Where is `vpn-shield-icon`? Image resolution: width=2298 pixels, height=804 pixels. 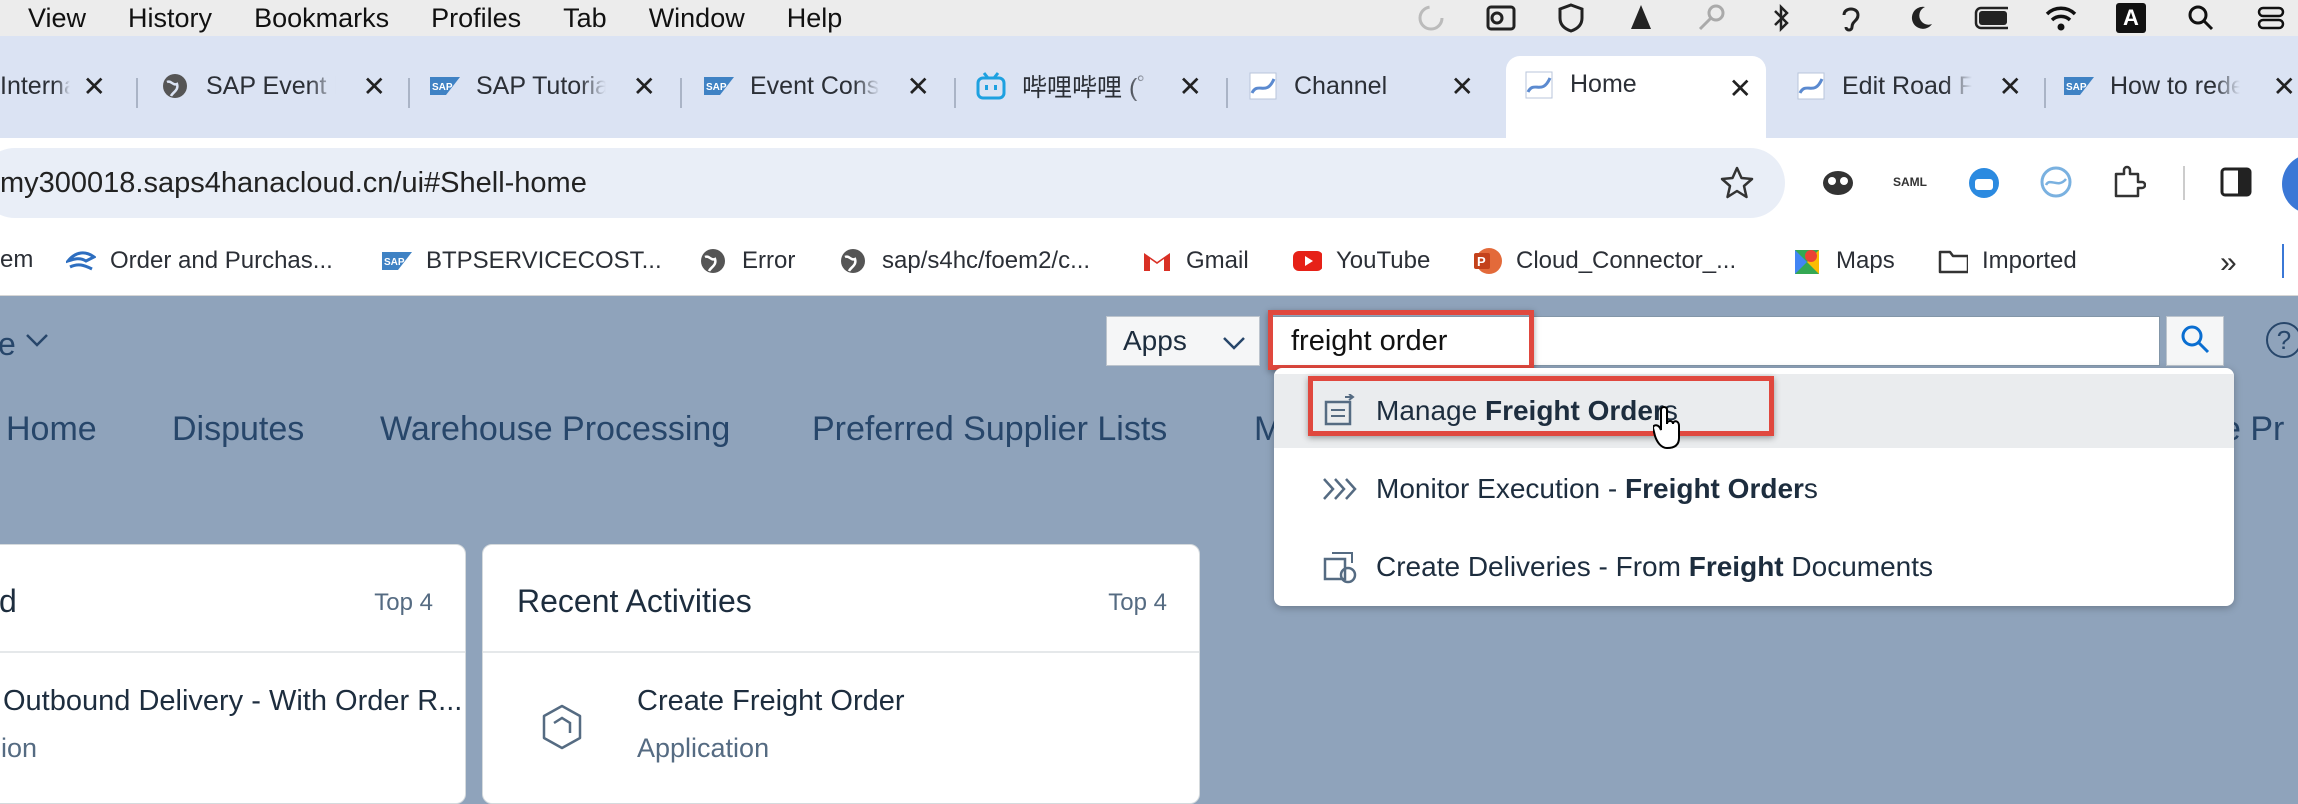 vpn-shield-icon is located at coordinates (1571, 18).